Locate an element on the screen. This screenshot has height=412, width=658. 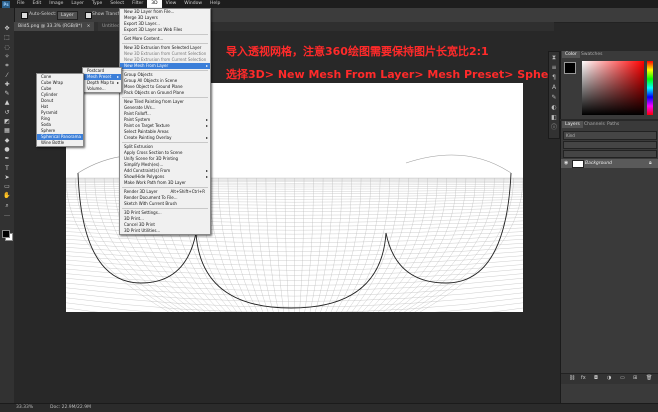
menu-3d-item-make-work-path-from-3d-layer: Make Work Path from 3D Layer is located at coordinates (165, 183).